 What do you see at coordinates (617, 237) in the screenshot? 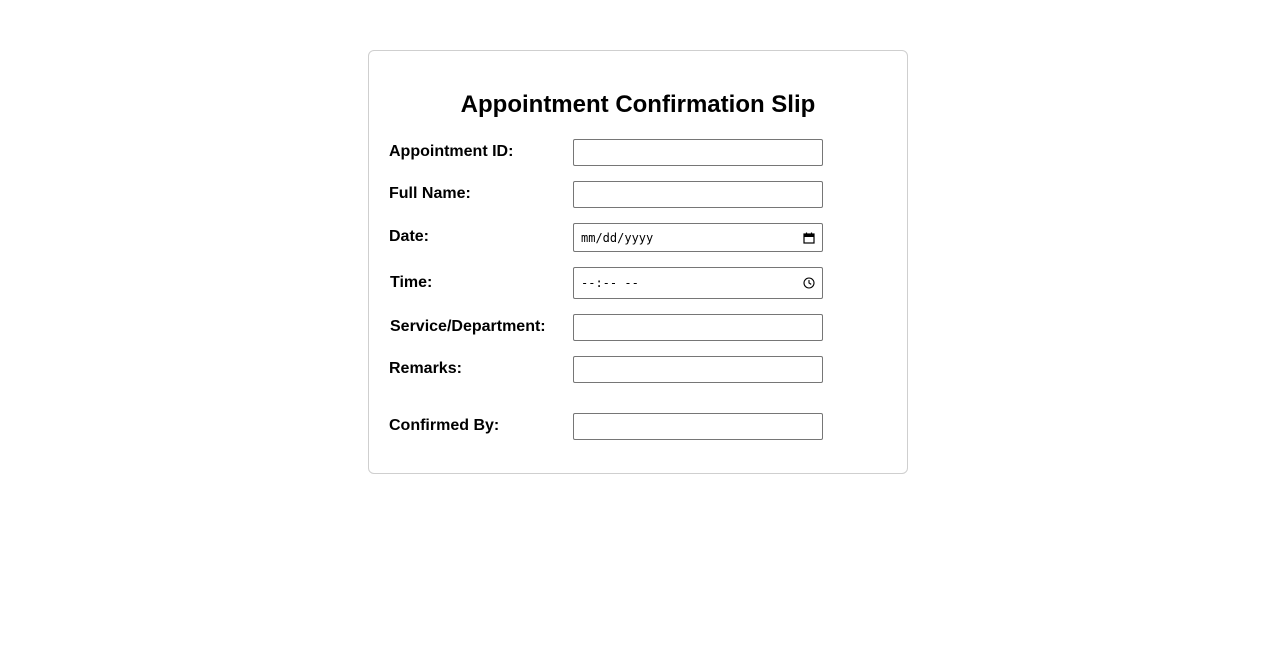
I see `date-placeholder: mm/dd/yyyy` at bounding box center [617, 237].